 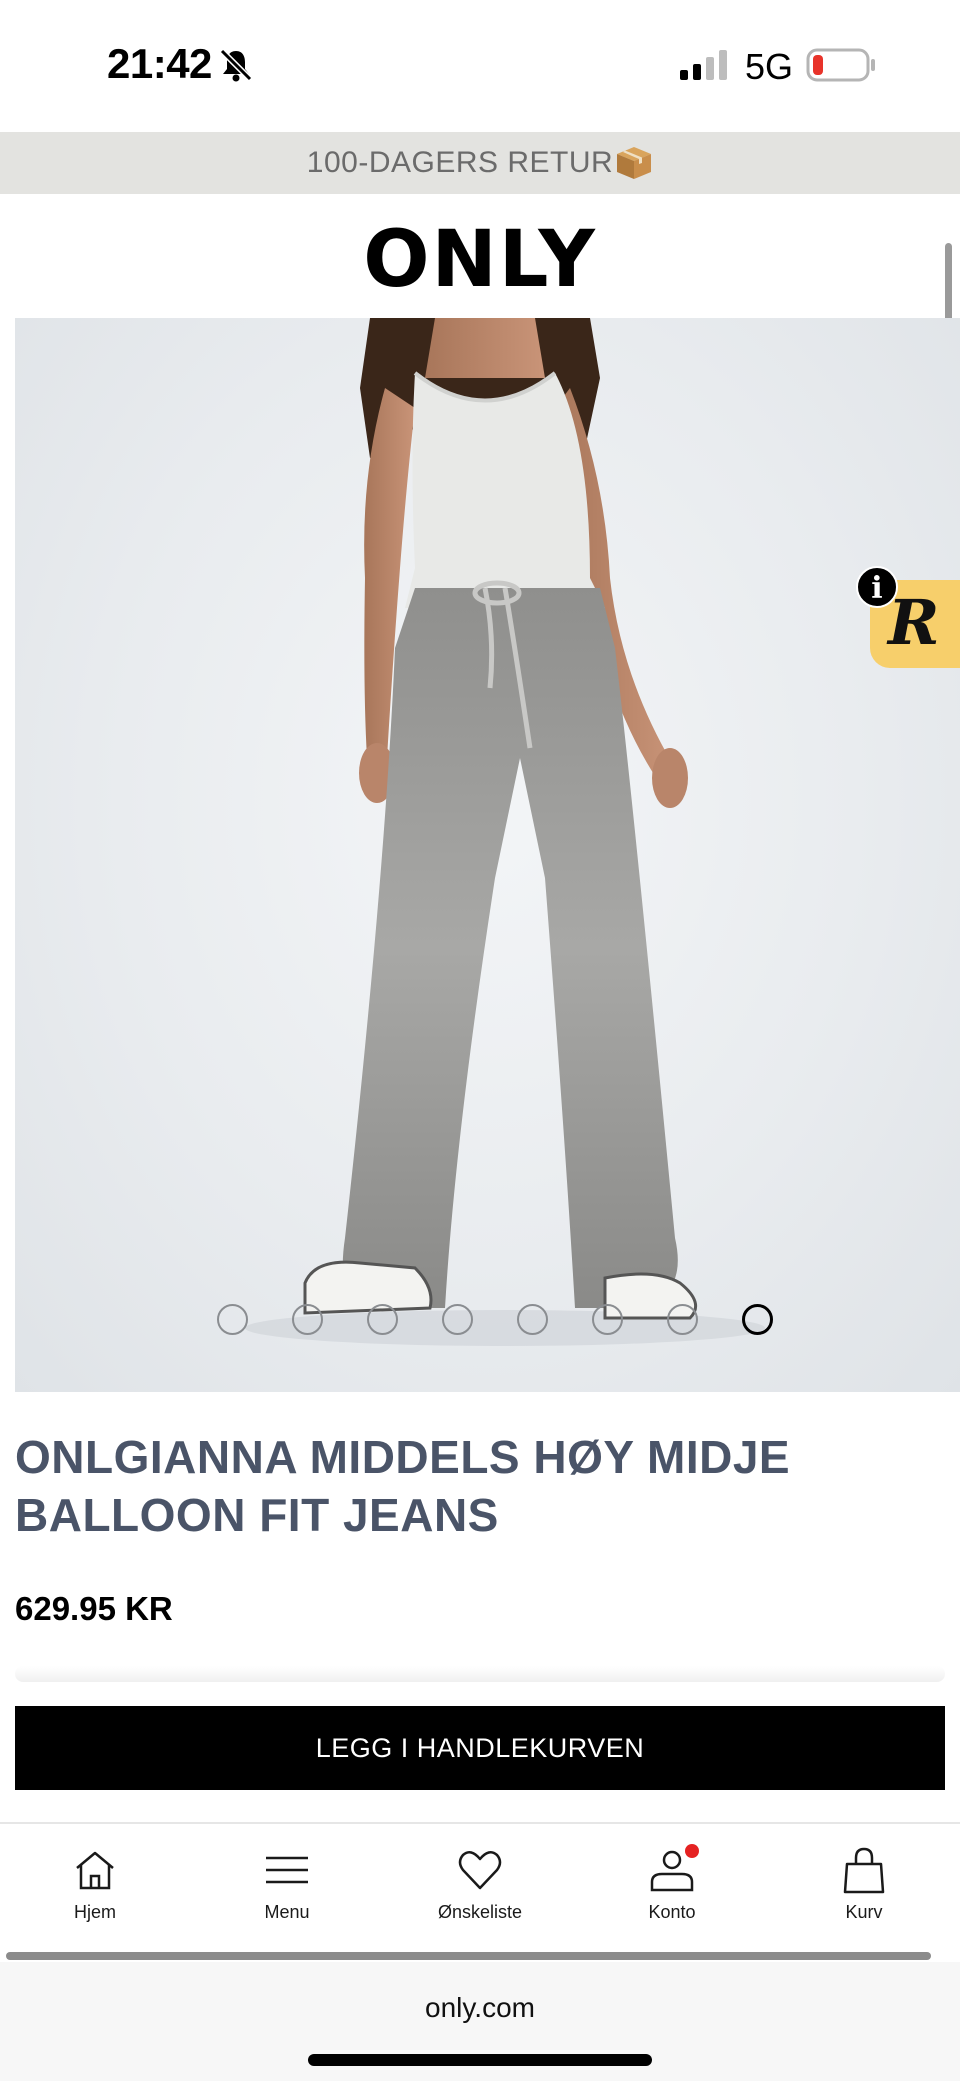 I want to click on home-indicator, so click(x=480, y=2060).